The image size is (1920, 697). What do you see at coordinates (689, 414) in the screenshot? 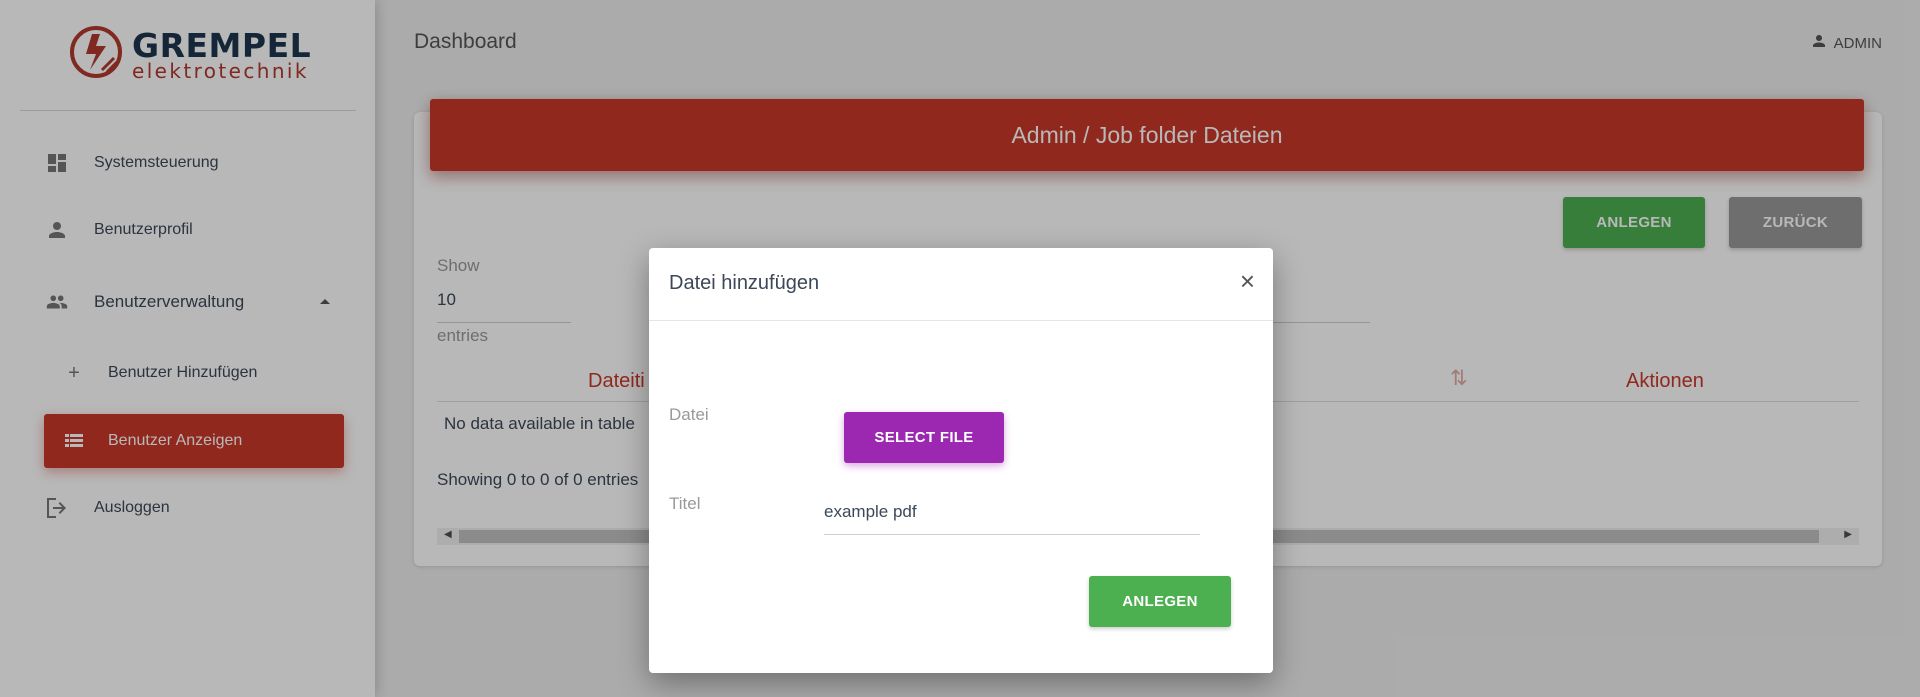
I see `file-label: Datei` at bounding box center [689, 414].